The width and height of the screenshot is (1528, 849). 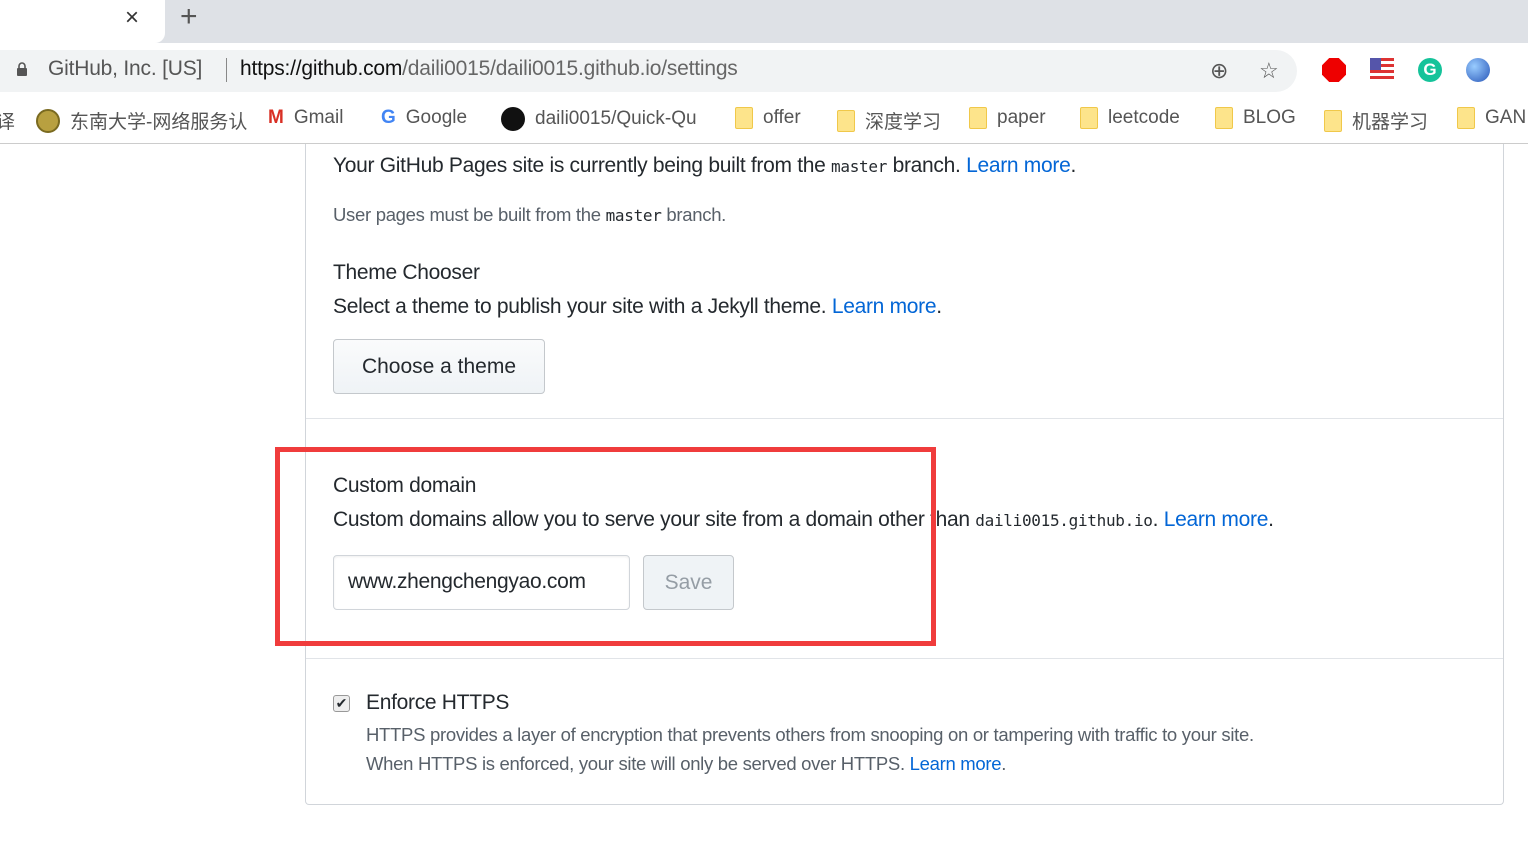 What do you see at coordinates (1478, 70) in the screenshot?
I see `globe-extension-icon` at bounding box center [1478, 70].